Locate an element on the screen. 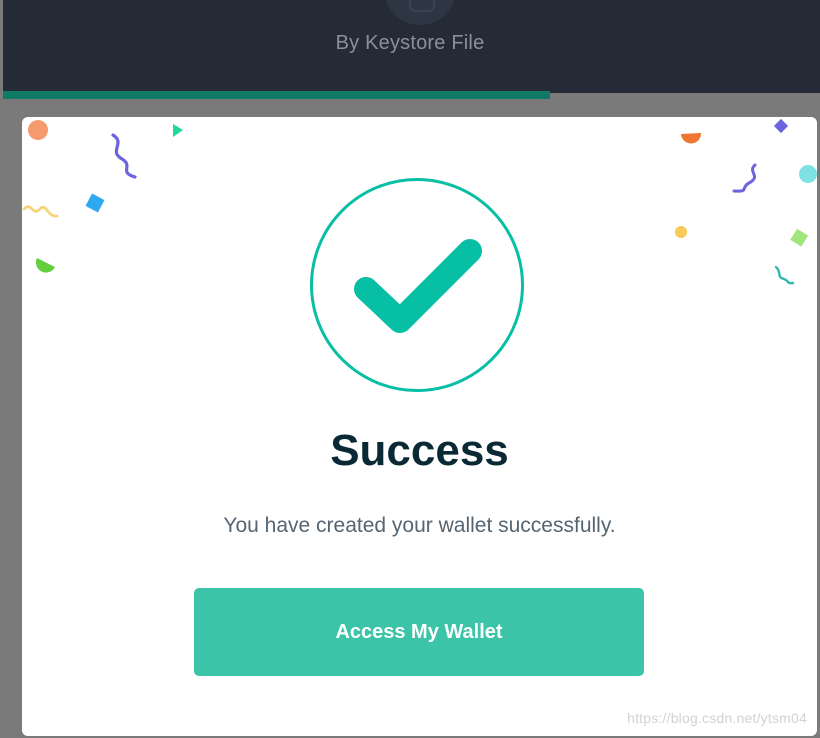  header-subtitle: By Keystore File is located at coordinates (410, 43).